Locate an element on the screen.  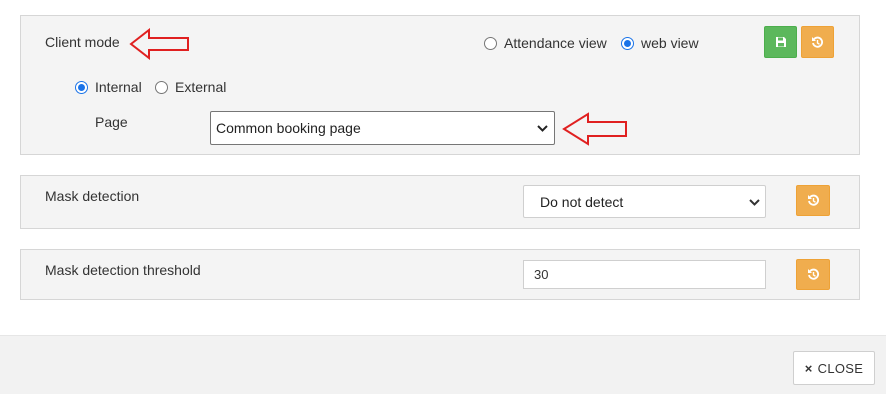
mask-threshold-reset-button is located at coordinates (813, 274).